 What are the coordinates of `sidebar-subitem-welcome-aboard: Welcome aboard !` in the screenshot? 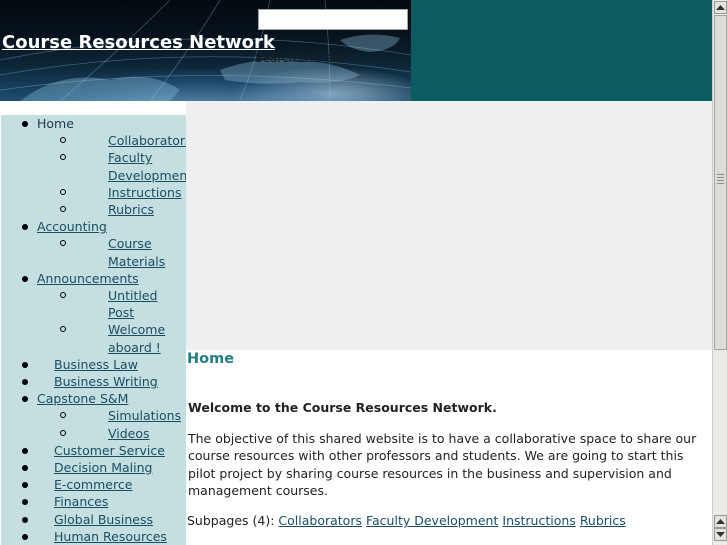 It's located at (93, 338).